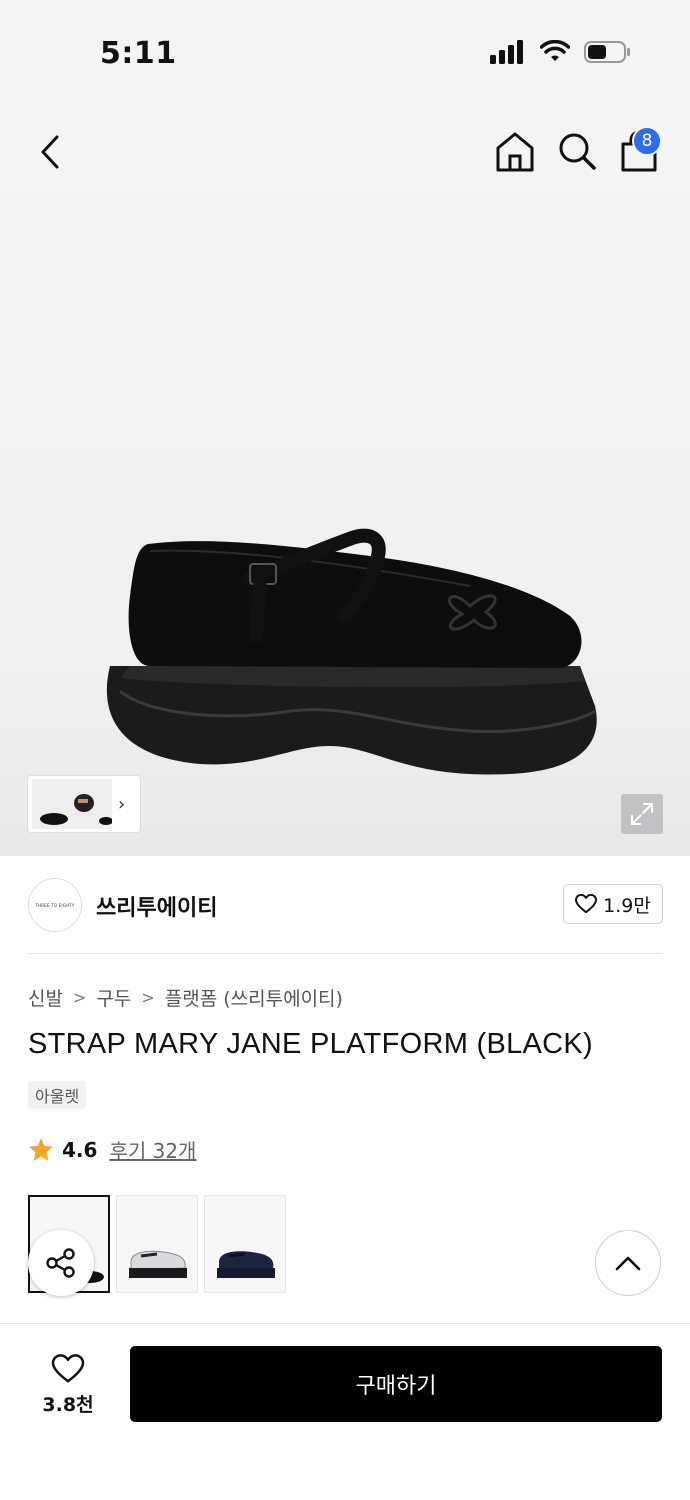 The image size is (690, 1500). Describe the element at coordinates (555, 50) in the screenshot. I see `wifi-icon` at that location.